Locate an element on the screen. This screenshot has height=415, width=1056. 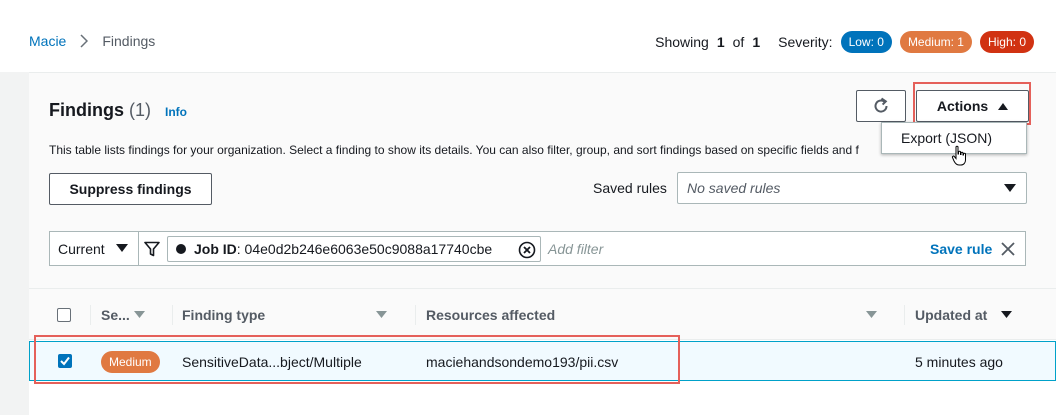
filter-icon is located at coordinates (152, 249).